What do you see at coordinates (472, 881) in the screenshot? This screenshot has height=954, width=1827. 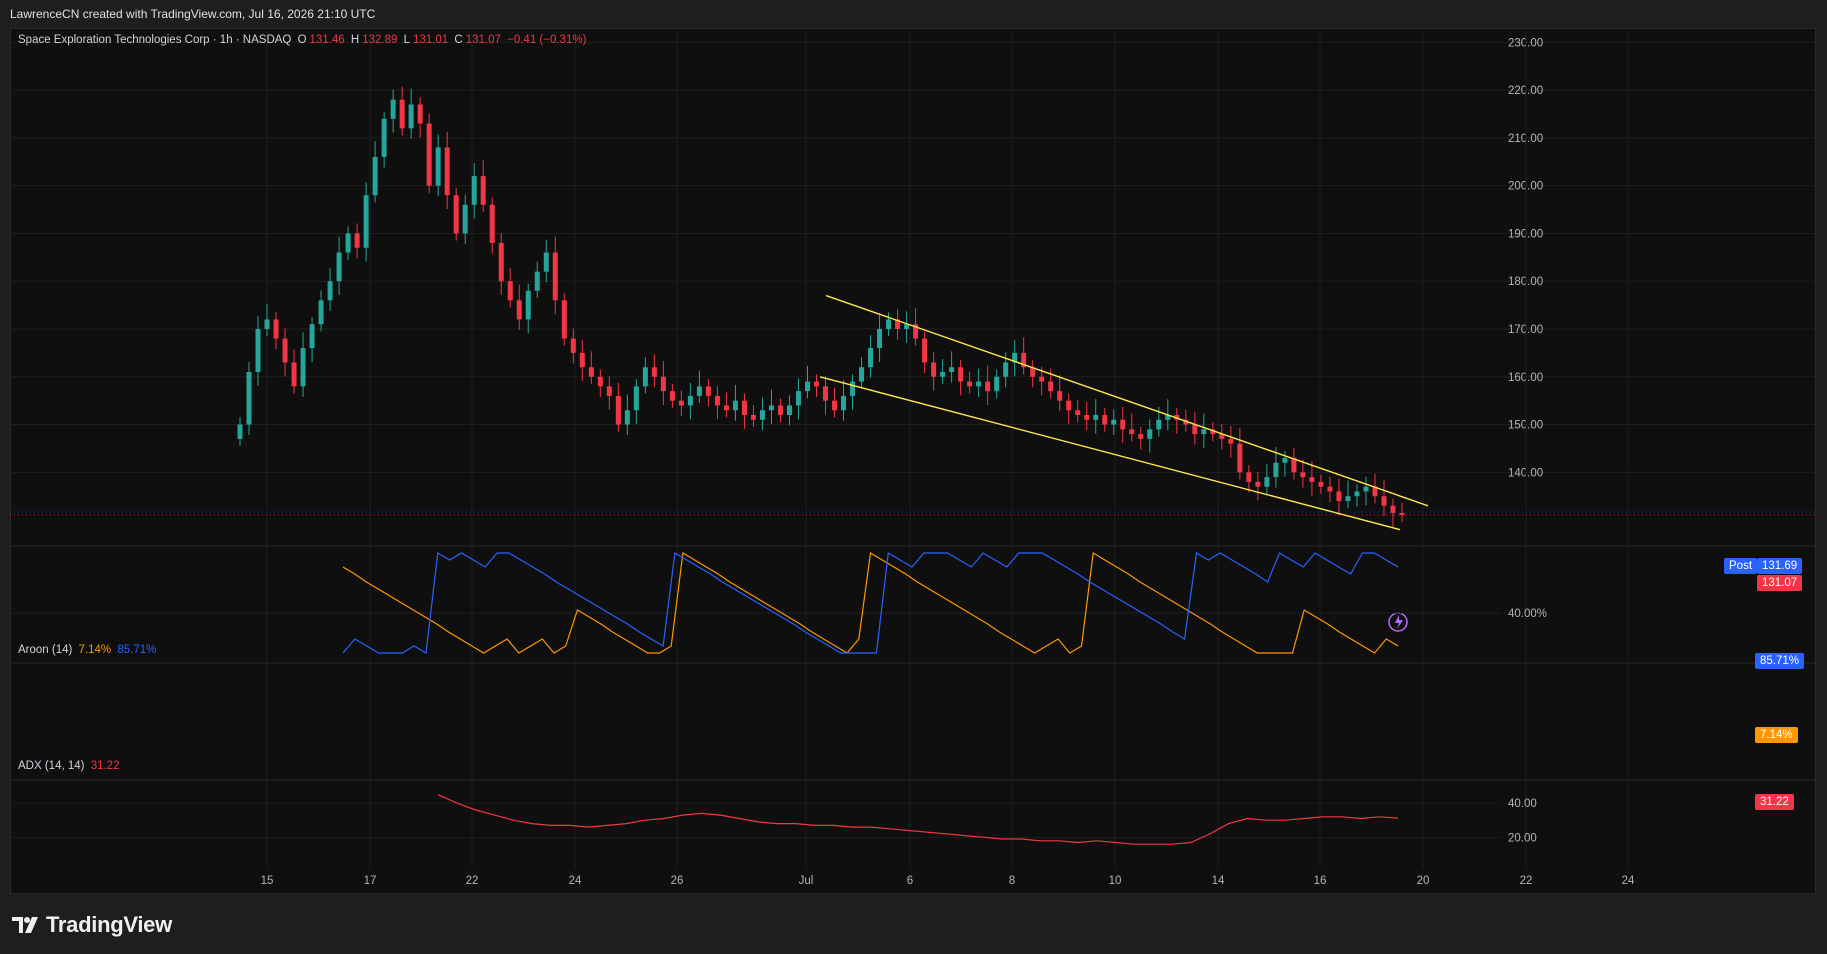 I see `time-axis-tick: 22` at bounding box center [472, 881].